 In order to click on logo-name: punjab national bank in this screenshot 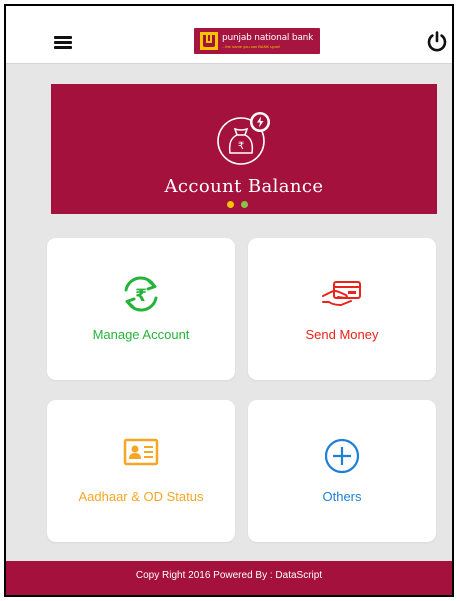, I will do `click(268, 37)`.